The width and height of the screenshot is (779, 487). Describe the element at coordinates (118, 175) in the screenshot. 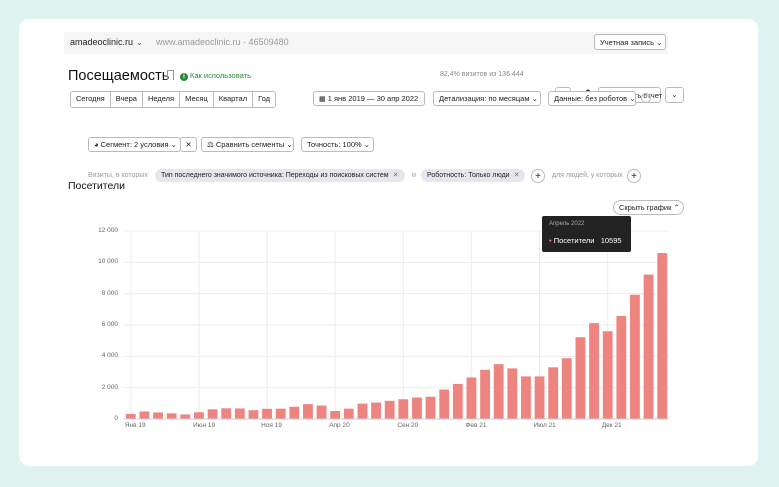

I see `filter-prefix: Визиты, в которых` at that location.